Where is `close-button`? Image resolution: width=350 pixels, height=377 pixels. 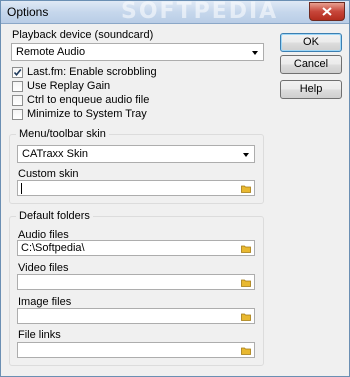 close-button is located at coordinates (327, 11).